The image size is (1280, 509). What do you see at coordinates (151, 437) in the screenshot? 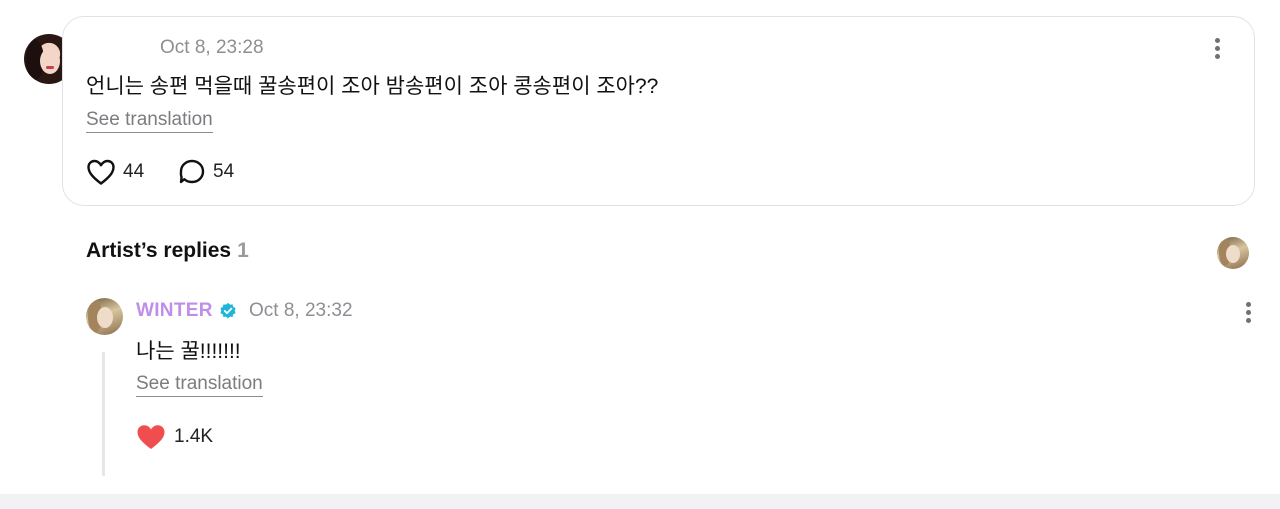
I see `heart-filled-icon` at bounding box center [151, 437].